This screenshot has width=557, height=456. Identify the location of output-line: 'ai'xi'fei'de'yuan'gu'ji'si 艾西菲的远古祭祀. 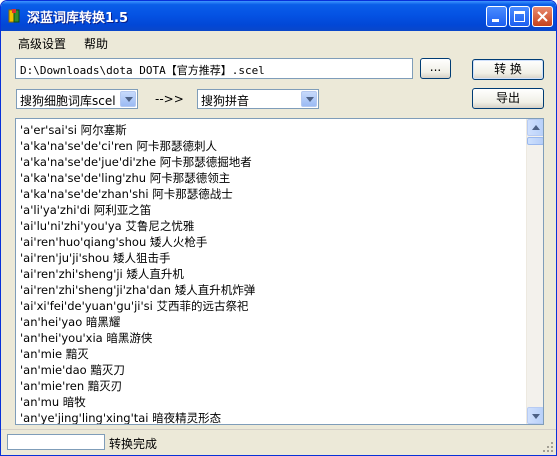
(134, 306).